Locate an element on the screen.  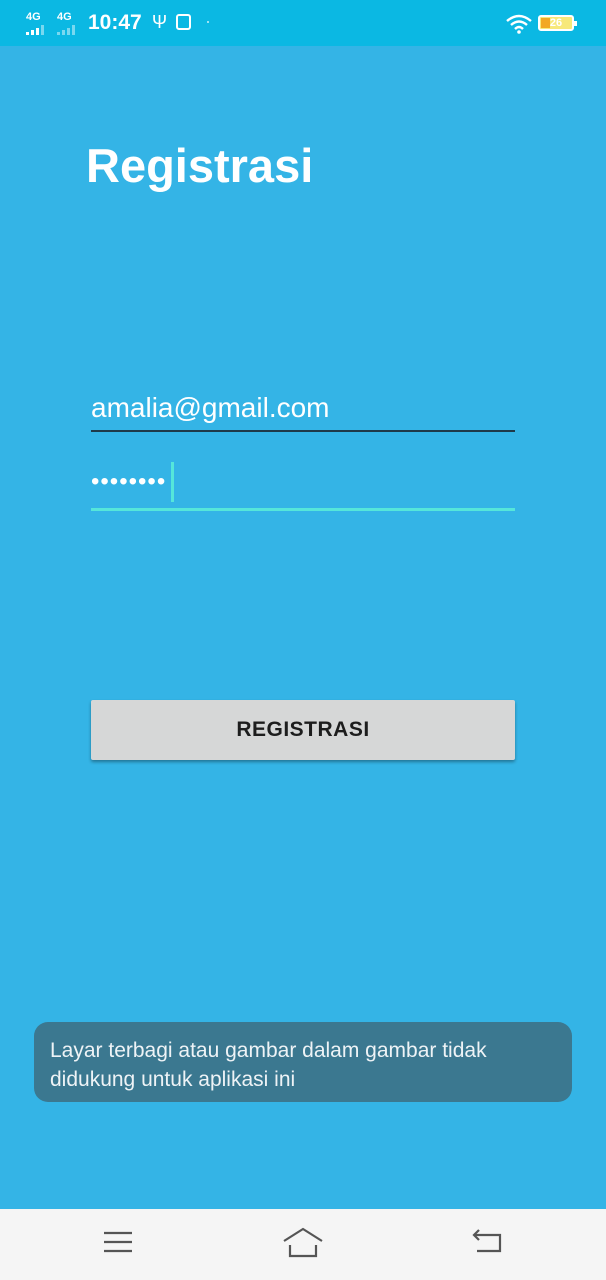
email-value: amalia@gmail.com is located at coordinates (210, 407).